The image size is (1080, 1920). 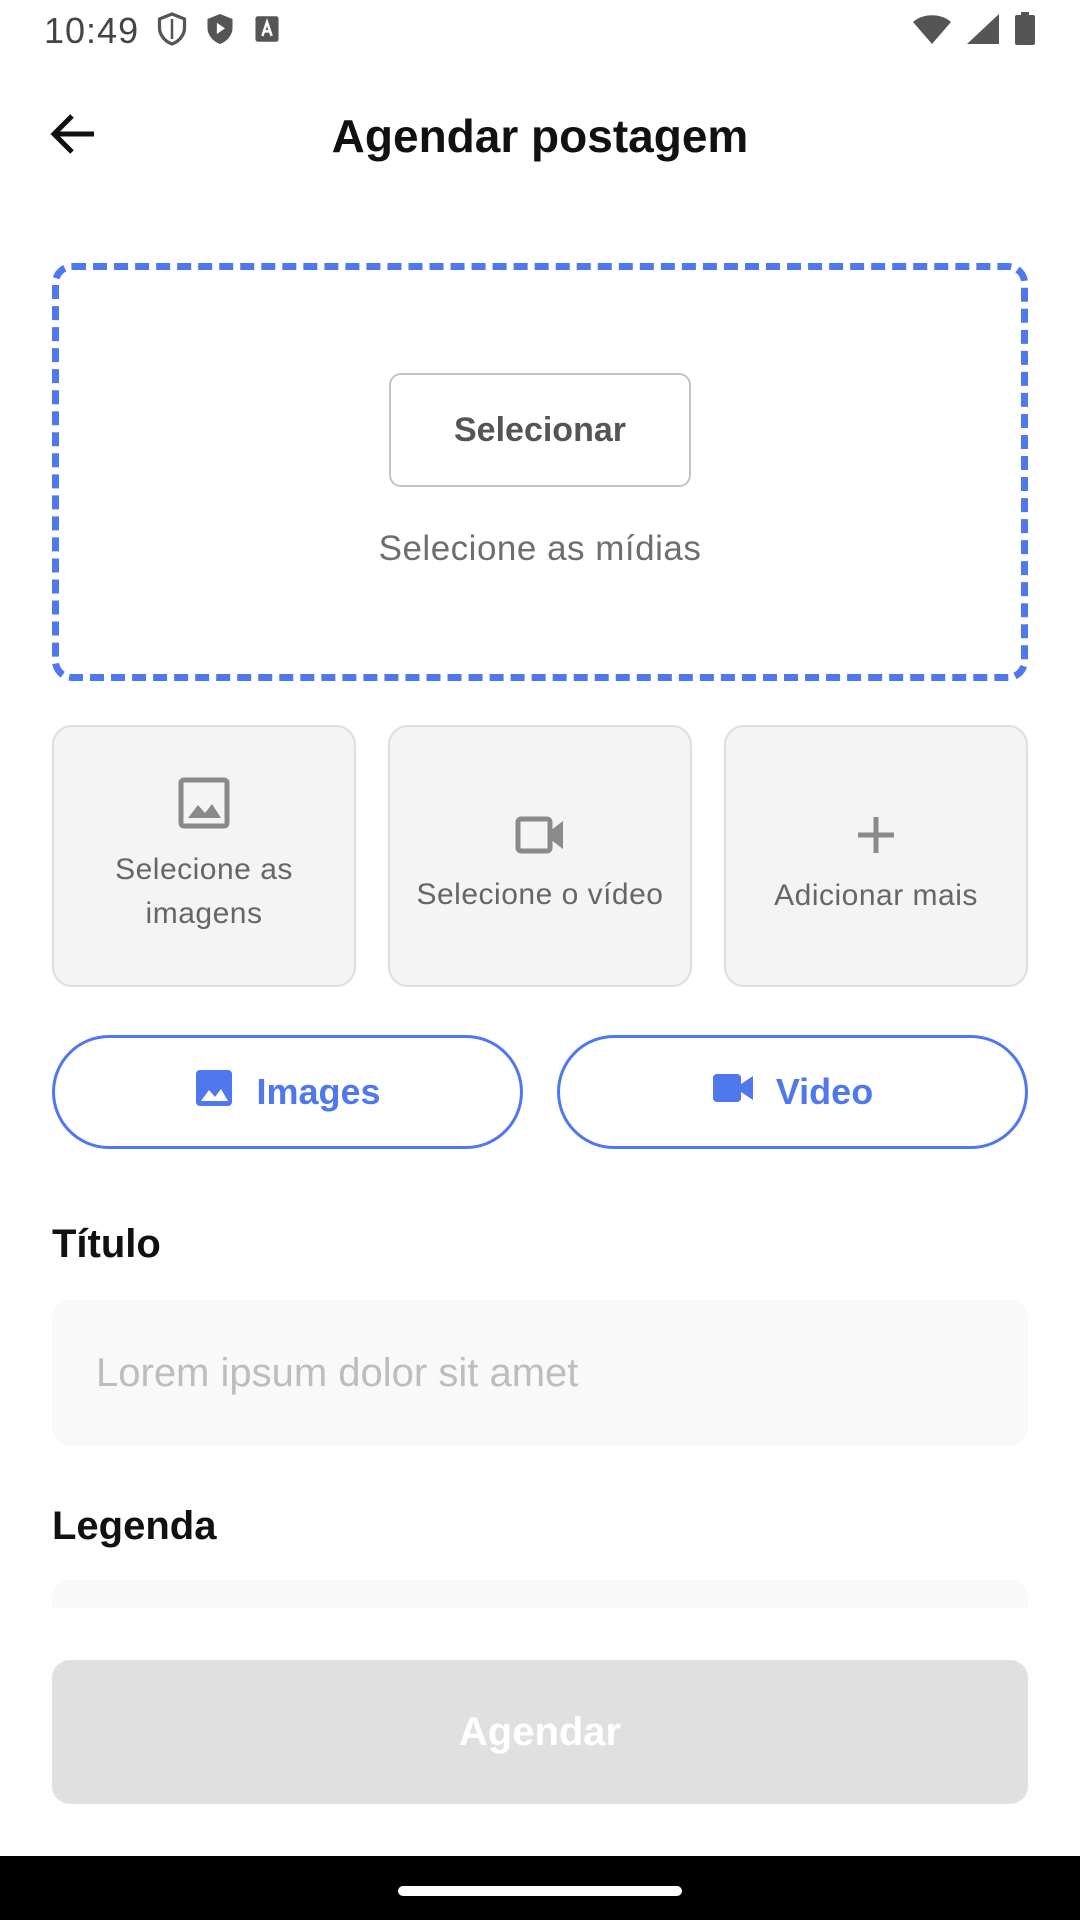 I want to click on arrow-back-icon, so click(x=72, y=136).